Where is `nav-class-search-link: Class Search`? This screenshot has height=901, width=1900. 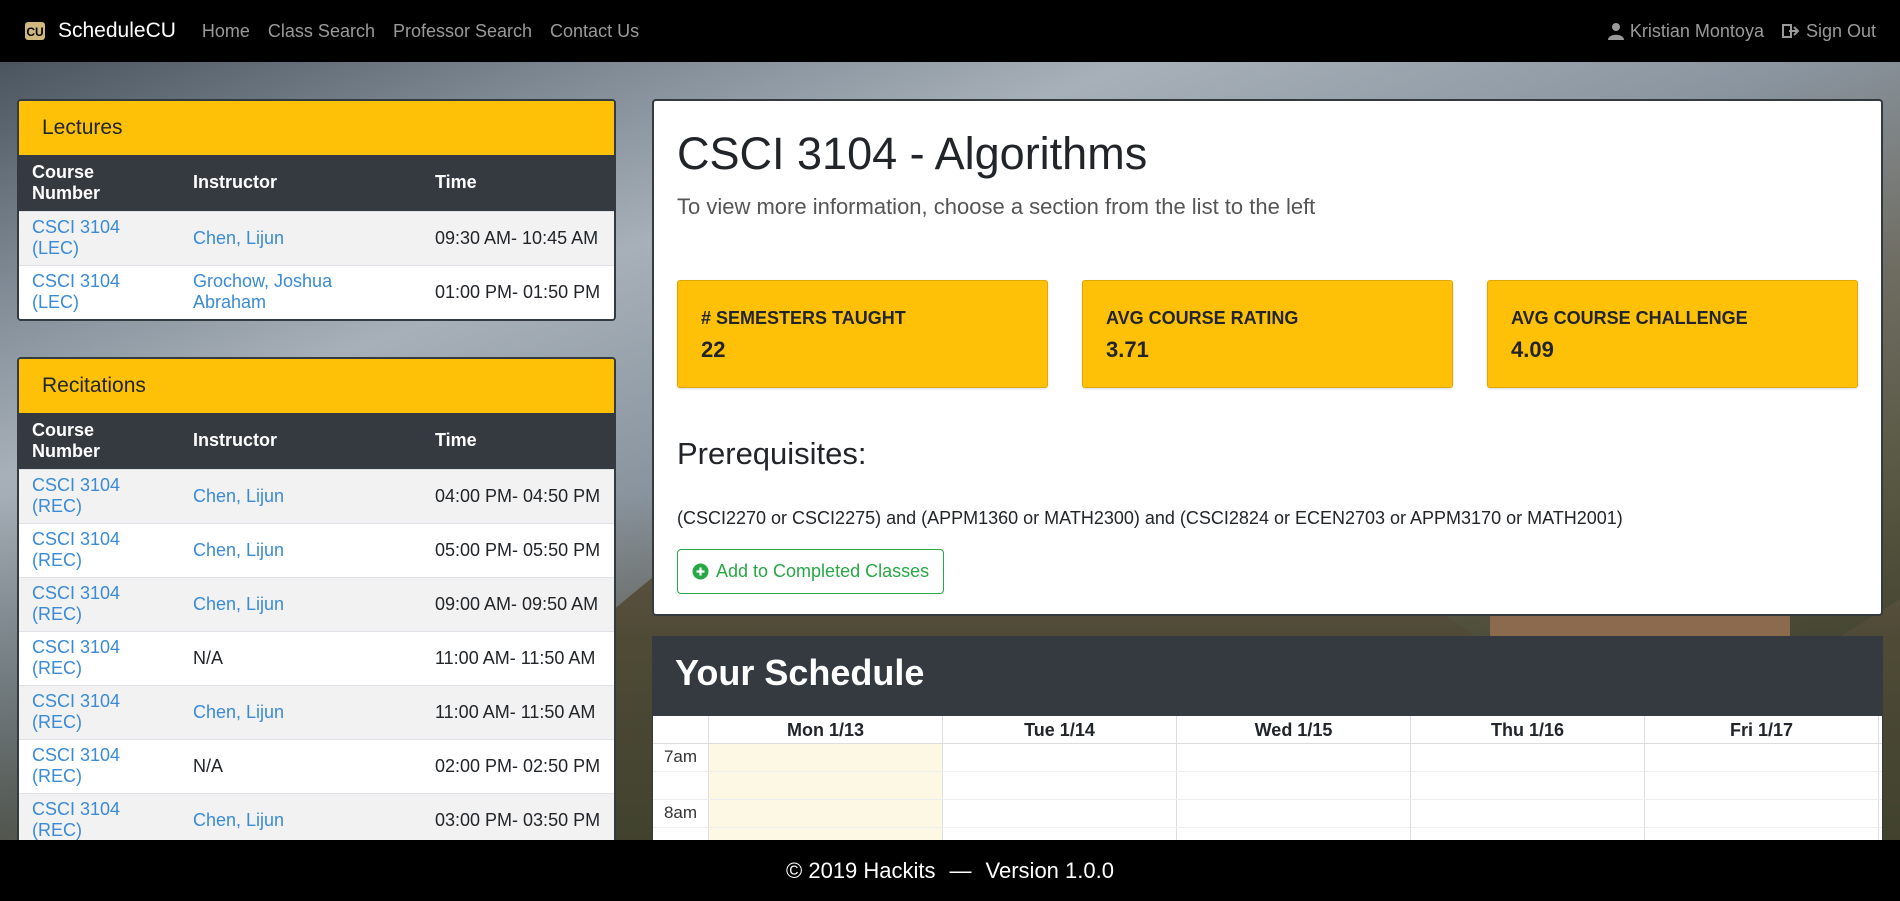
nav-class-search-link: Class Search is located at coordinates (321, 31).